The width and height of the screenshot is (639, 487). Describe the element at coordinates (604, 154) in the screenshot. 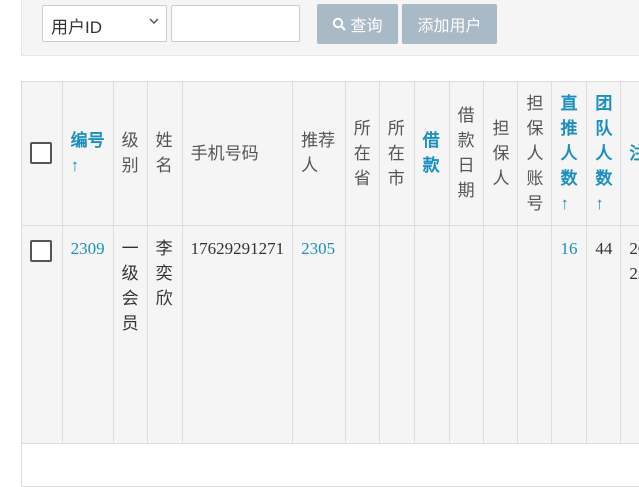

I see `header-team-count: 团队人数 ↑` at that location.